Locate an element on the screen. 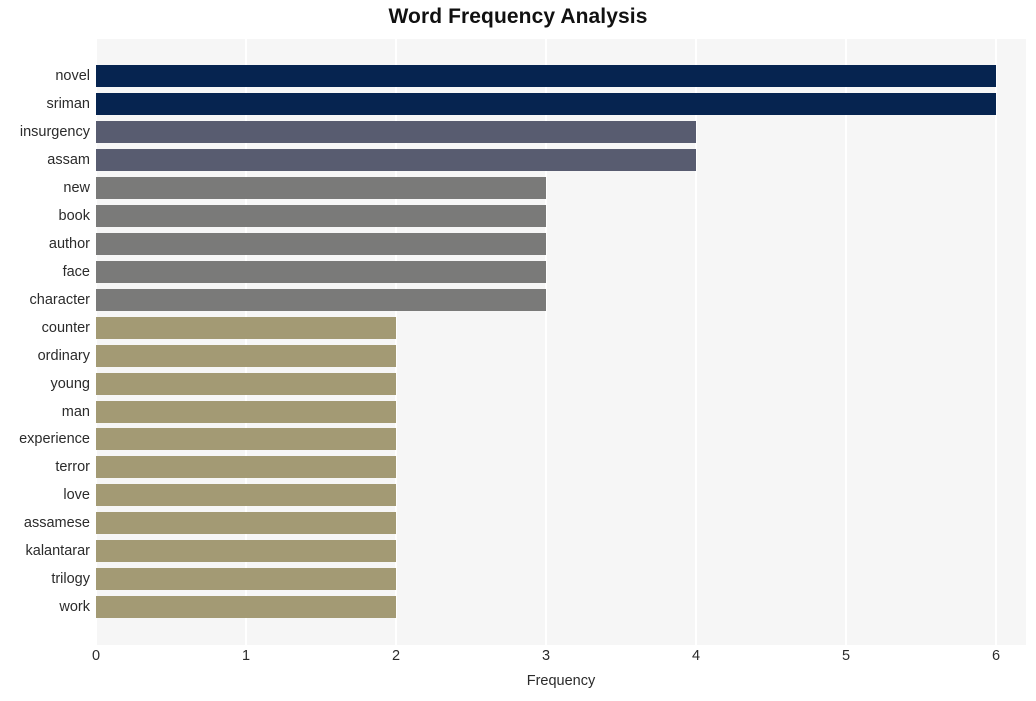 The image size is (1036, 701). y-tick-label-author: author is located at coordinates (69, 243).